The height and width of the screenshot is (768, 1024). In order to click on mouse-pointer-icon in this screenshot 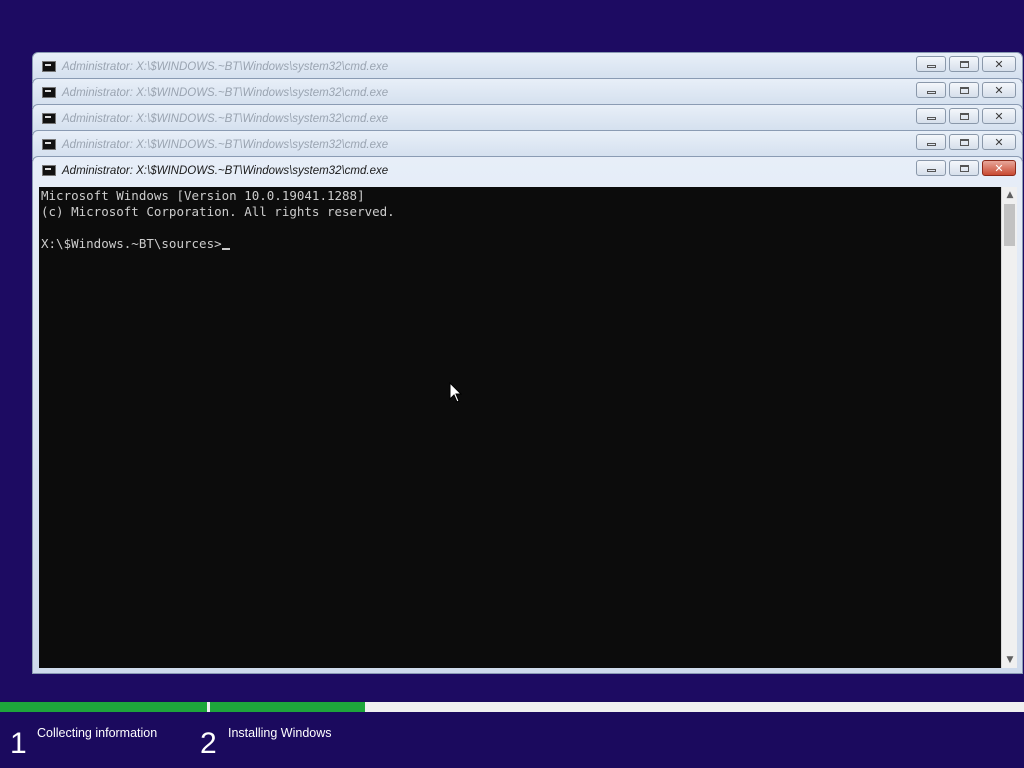, I will do `click(456, 392)`.